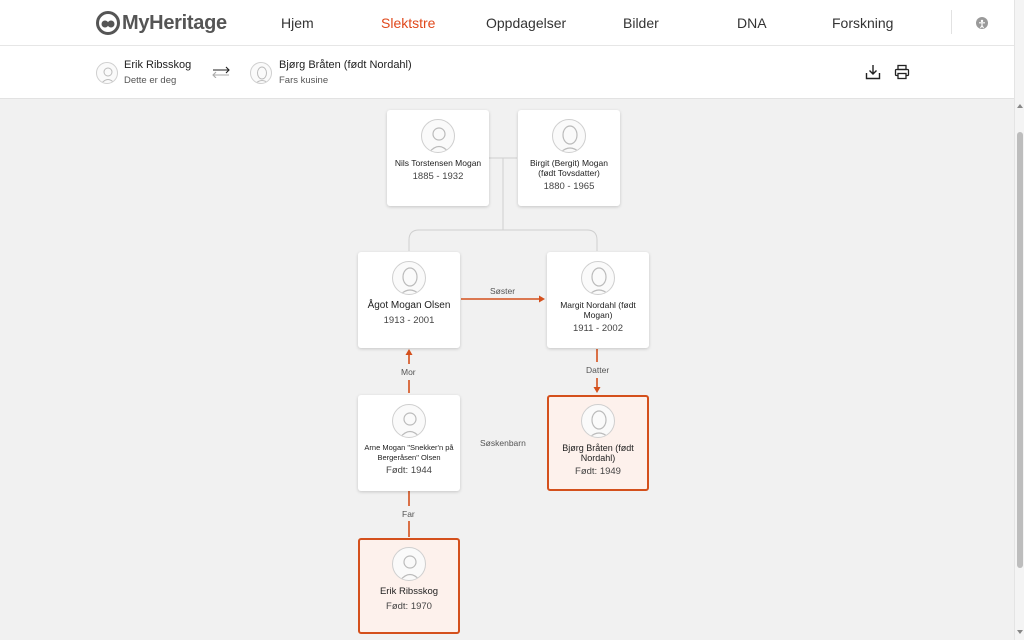 This screenshot has width=1024, height=640. Describe the element at coordinates (409, 320) in the screenshot. I see `person-years: 1913 - 2001` at that location.